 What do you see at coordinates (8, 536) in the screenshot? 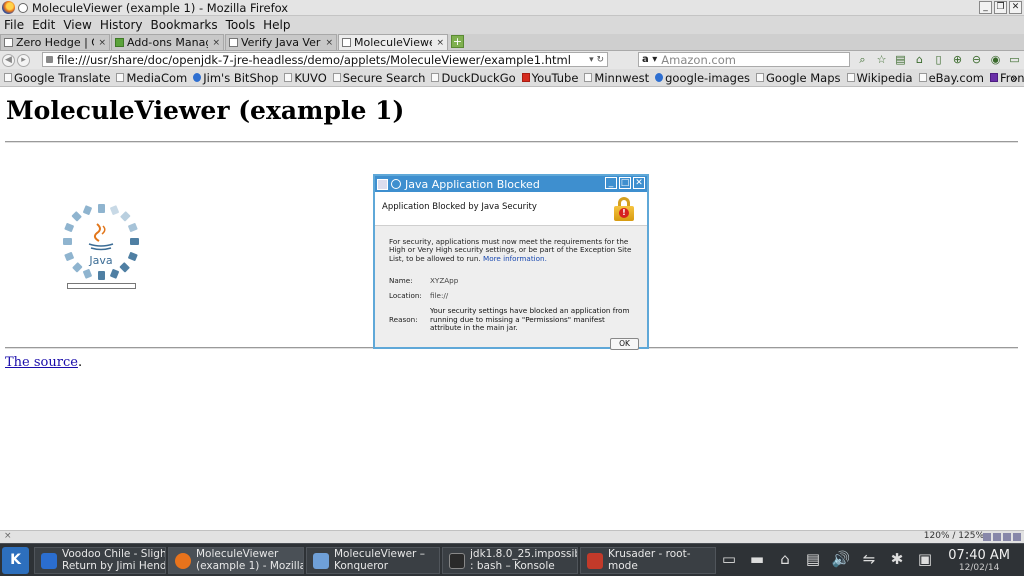
I see `status-close-icon: ×` at bounding box center [8, 536].